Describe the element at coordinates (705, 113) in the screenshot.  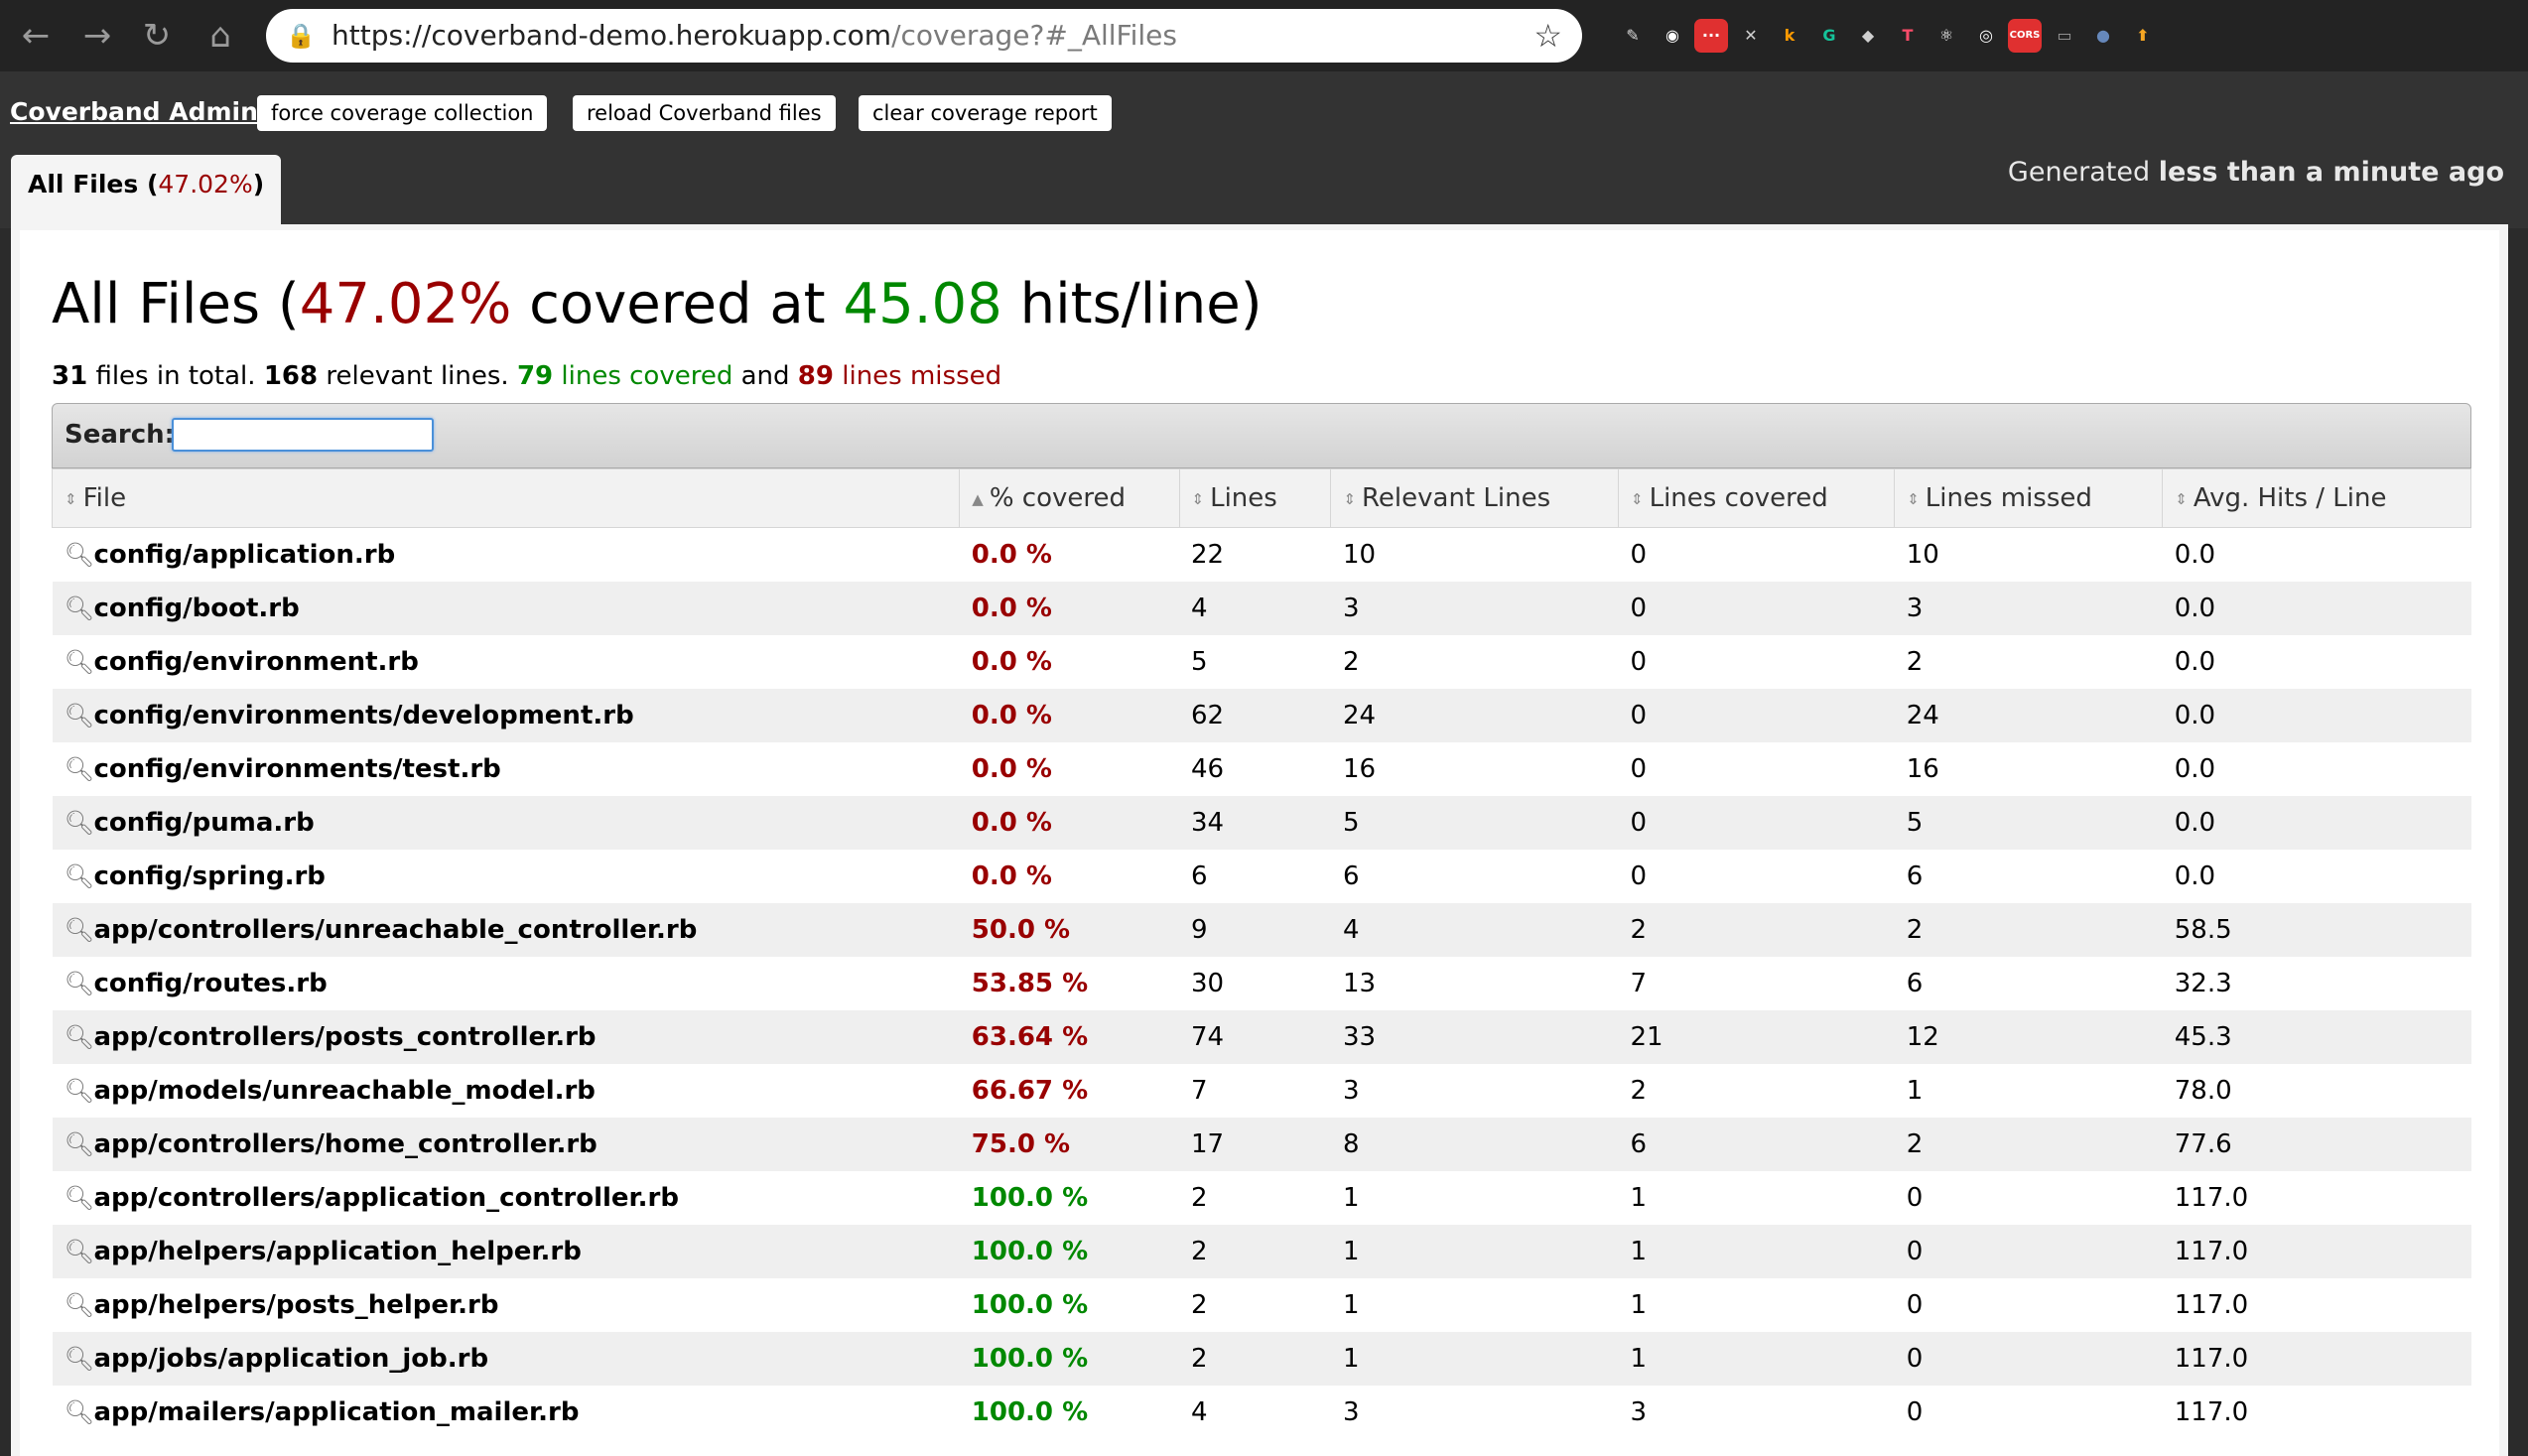
I see `reload-coverband-files-button: reload Coverband files` at that location.